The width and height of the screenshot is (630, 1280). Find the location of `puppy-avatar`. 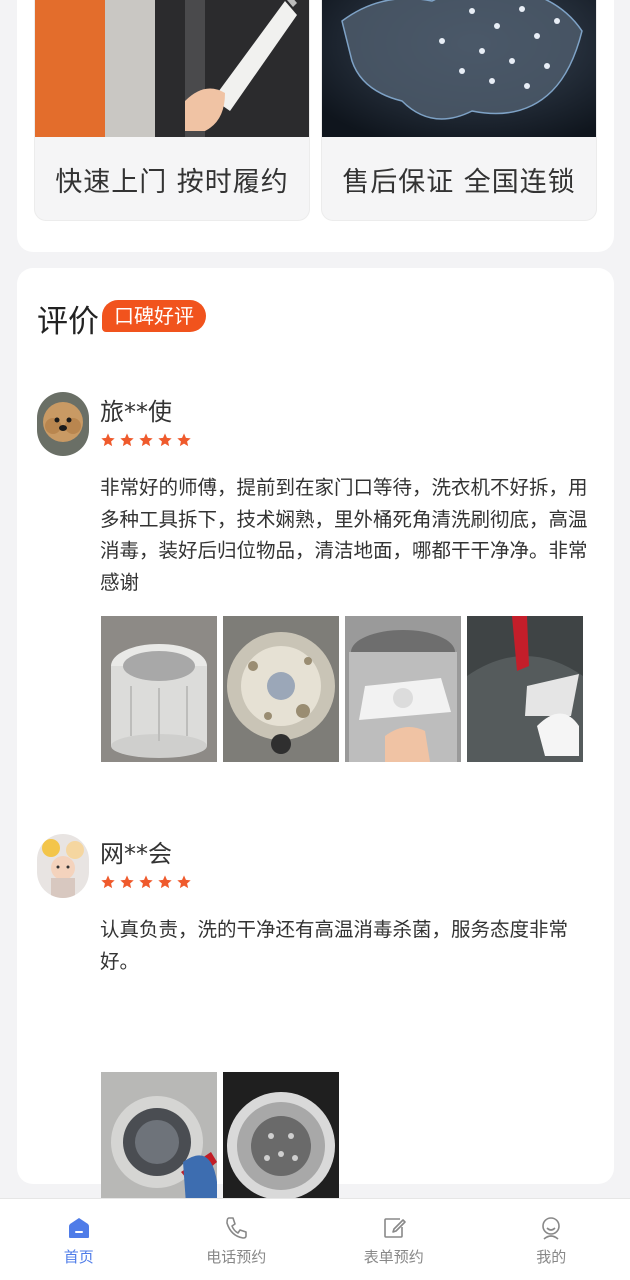

puppy-avatar is located at coordinates (63, 424).